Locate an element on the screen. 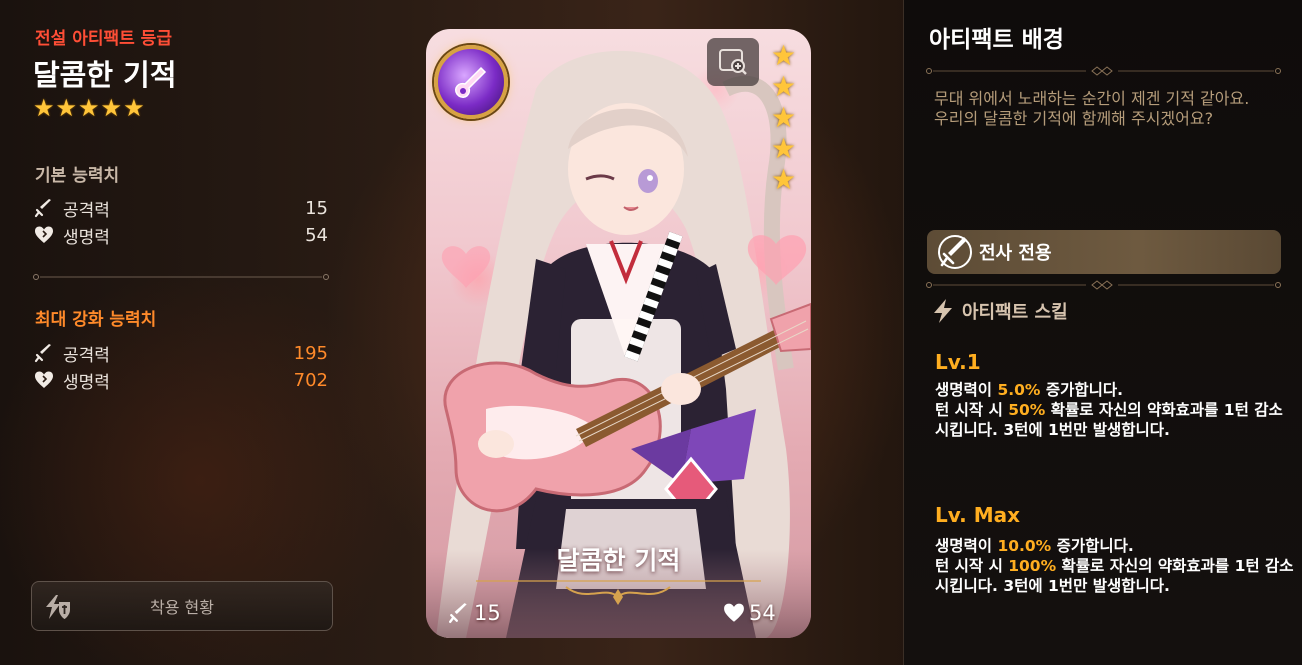 The width and height of the screenshot is (1302, 665). warrior-class-icon is located at coordinates (955, 252).